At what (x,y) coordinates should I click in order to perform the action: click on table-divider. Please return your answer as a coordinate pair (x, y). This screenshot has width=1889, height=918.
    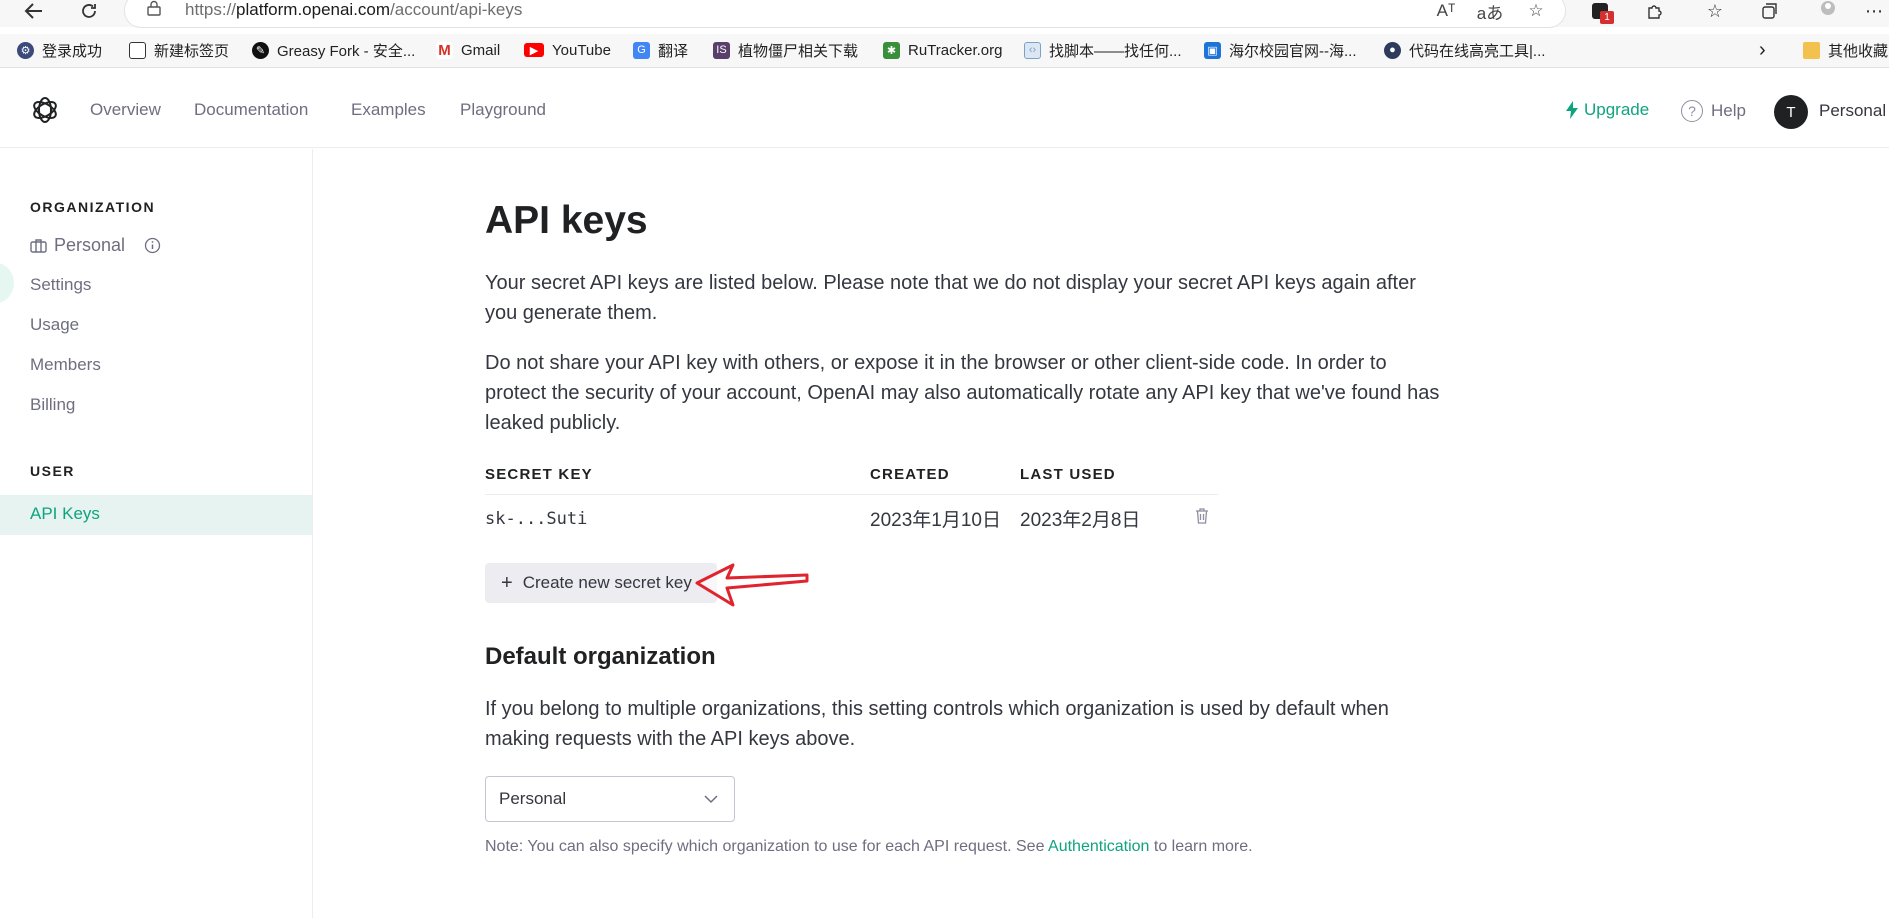
    Looking at the image, I should click on (851, 494).